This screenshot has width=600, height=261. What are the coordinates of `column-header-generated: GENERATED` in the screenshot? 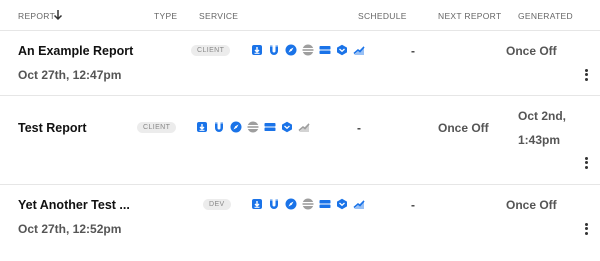 It's located at (545, 16).